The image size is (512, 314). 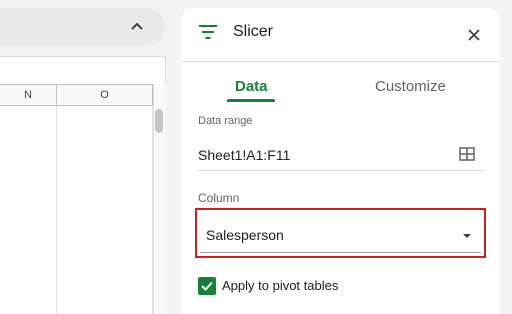 What do you see at coordinates (105, 95) in the screenshot?
I see `column-header-o: O` at bounding box center [105, 95].